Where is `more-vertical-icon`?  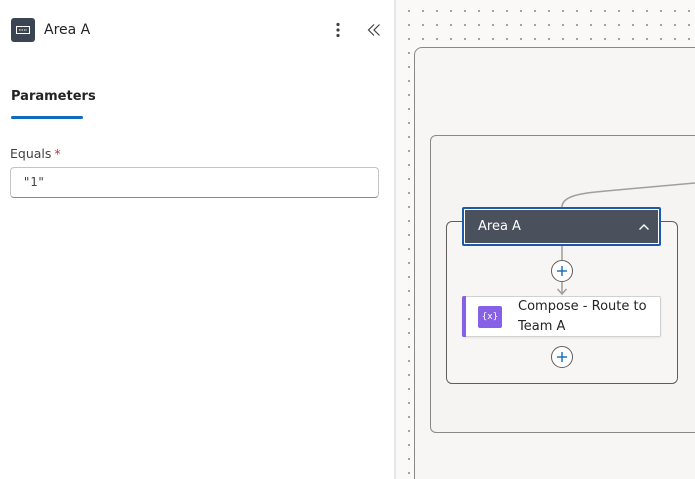 more-vertical-icon is located at coordinates (338, 30).